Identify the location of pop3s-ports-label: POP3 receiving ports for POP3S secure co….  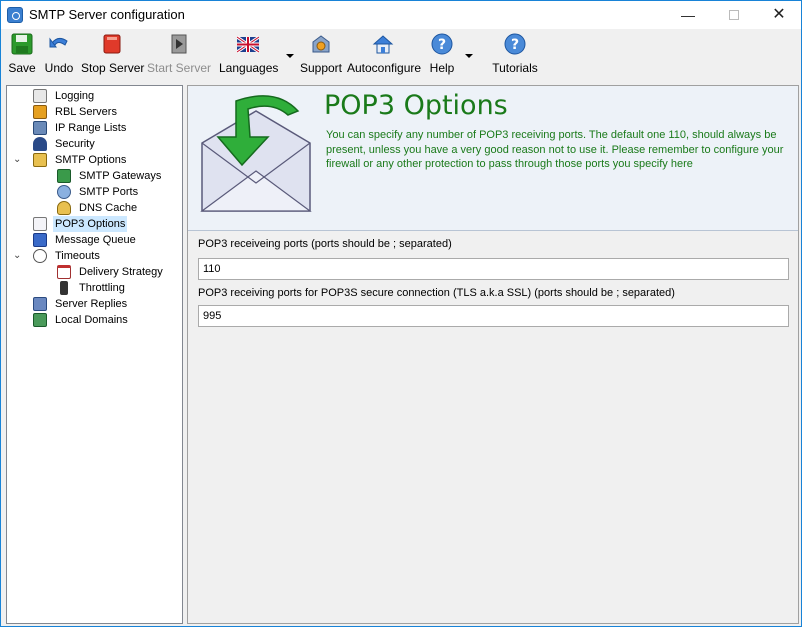
(436, 293).